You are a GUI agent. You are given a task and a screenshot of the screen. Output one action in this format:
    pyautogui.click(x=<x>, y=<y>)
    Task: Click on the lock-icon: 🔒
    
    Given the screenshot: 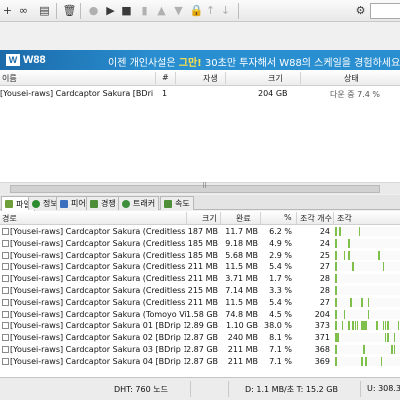 What is the action you would take?
    pyautogui.click(x=196, y=10)
    